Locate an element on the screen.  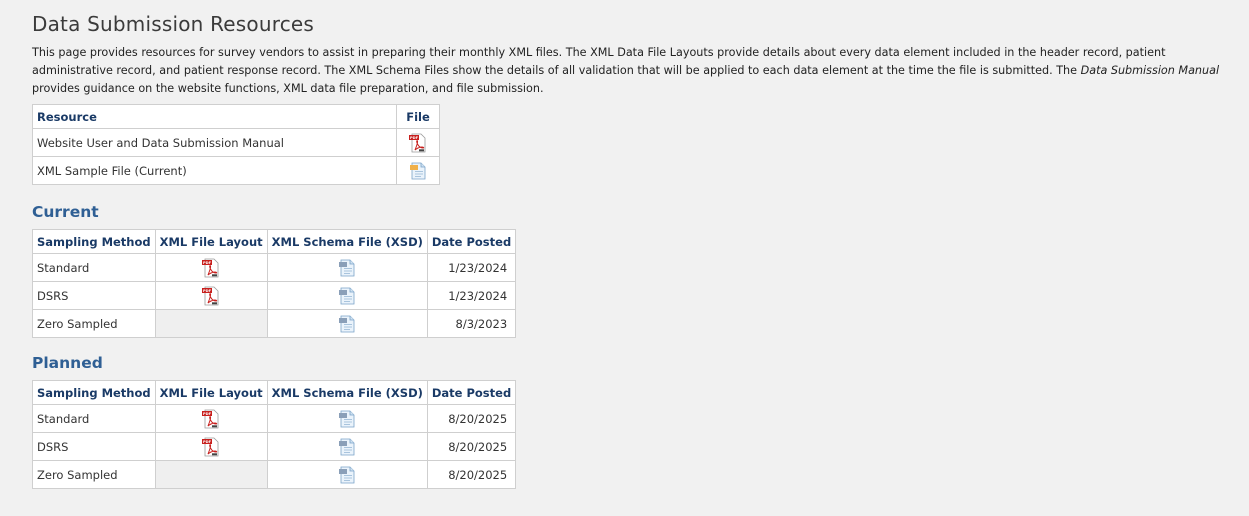
table-header-row: Resource File is located at coordinates (236, 116).